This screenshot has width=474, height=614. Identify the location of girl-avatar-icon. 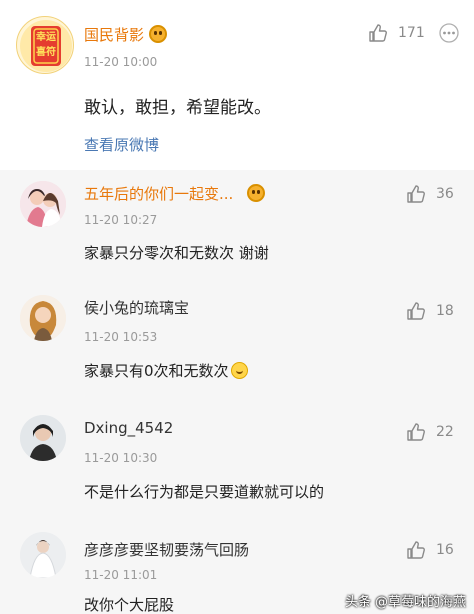
(43, 318).